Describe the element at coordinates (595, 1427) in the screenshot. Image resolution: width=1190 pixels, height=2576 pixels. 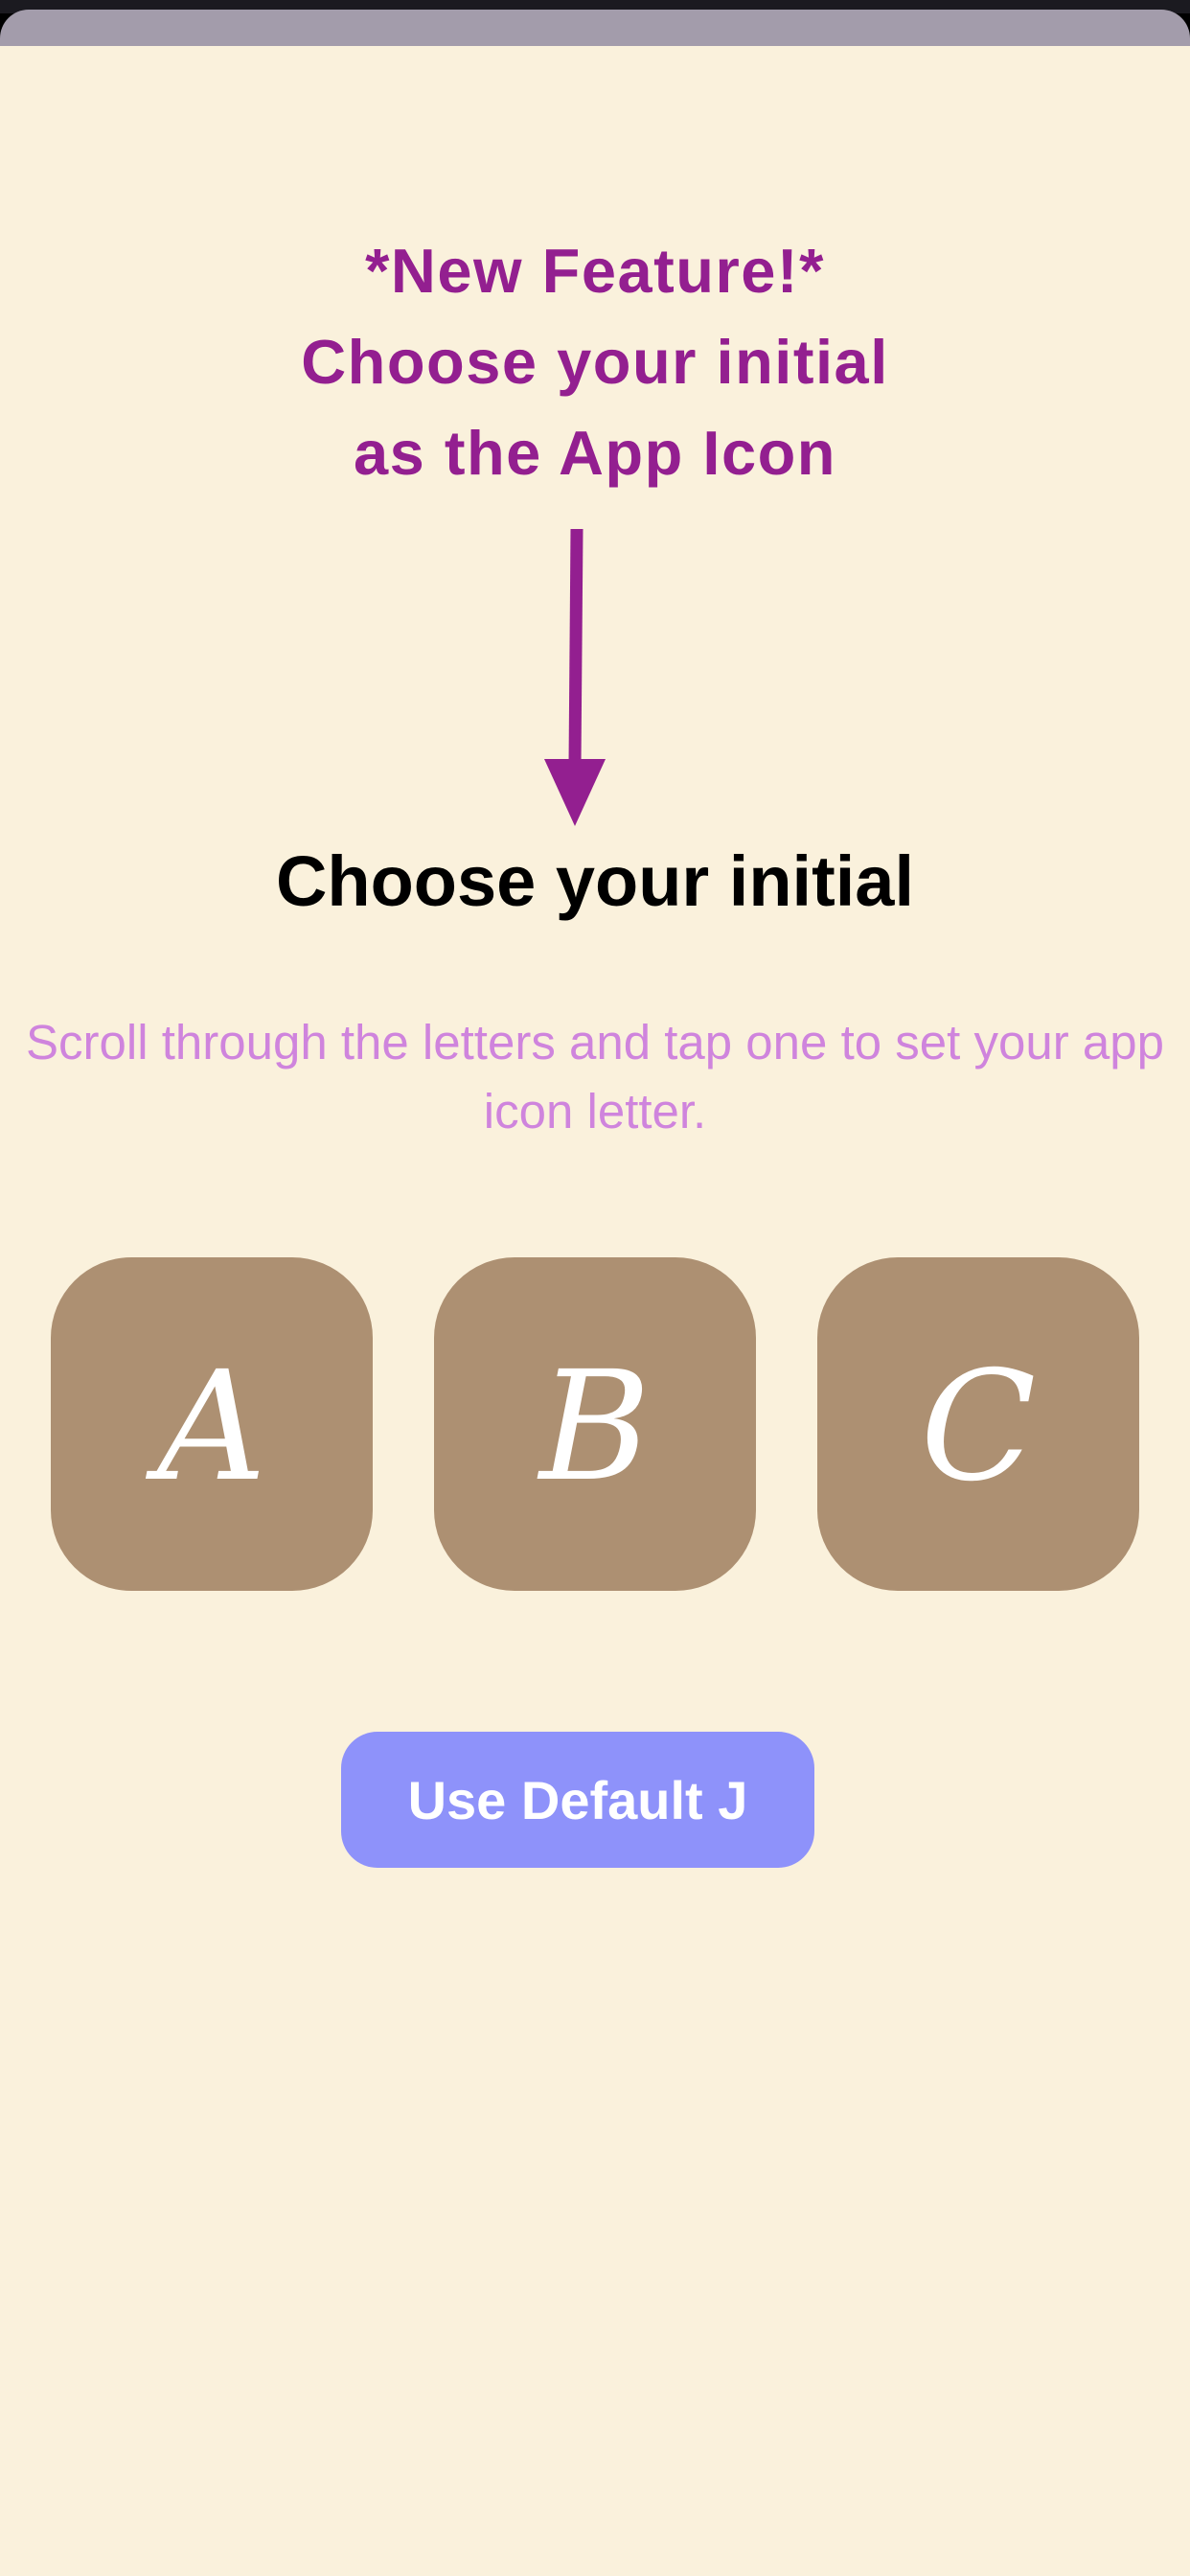
I see `letter-tile-label: B` at that location.